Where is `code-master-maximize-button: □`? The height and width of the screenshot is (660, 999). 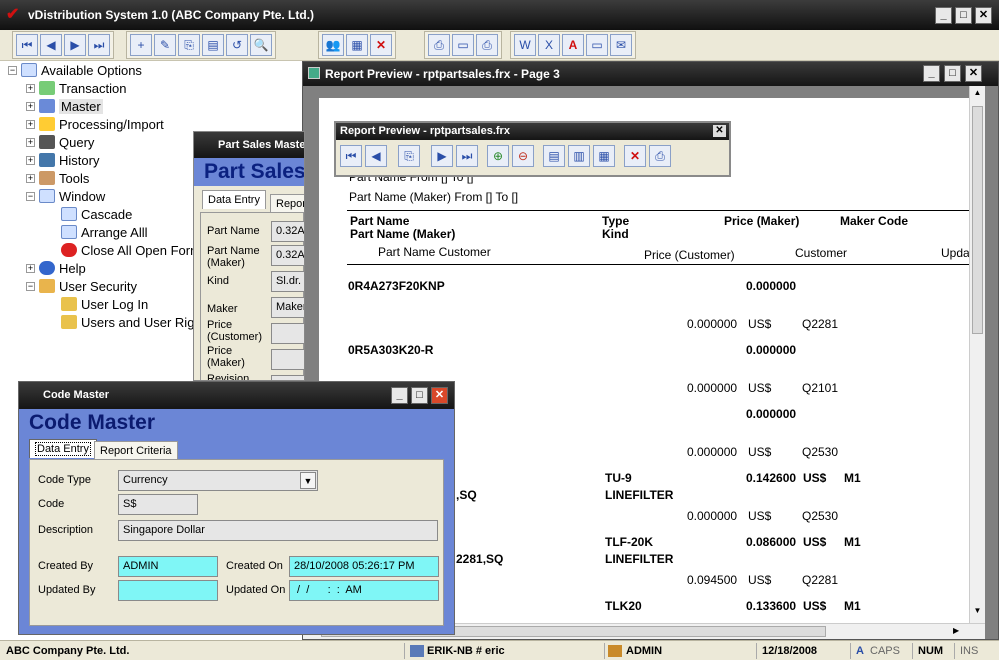
code-master-maximize-button: □ is located at coordinates (419, 395).